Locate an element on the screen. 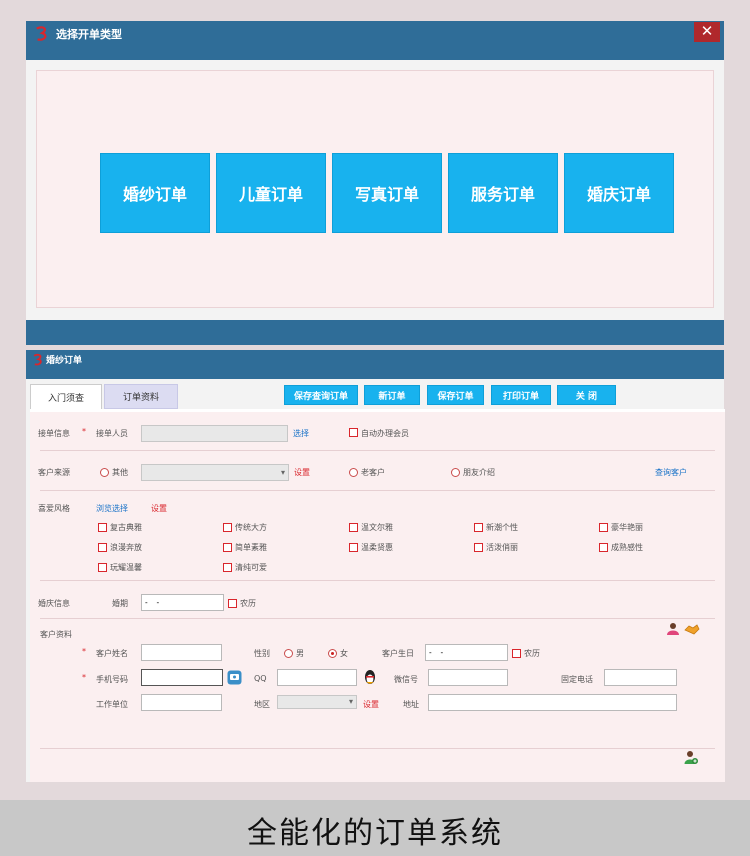 Image resolution: width=750 pixels, height=856 pixels. new-order-button: 新订单 is located at coordinates (392, 395).